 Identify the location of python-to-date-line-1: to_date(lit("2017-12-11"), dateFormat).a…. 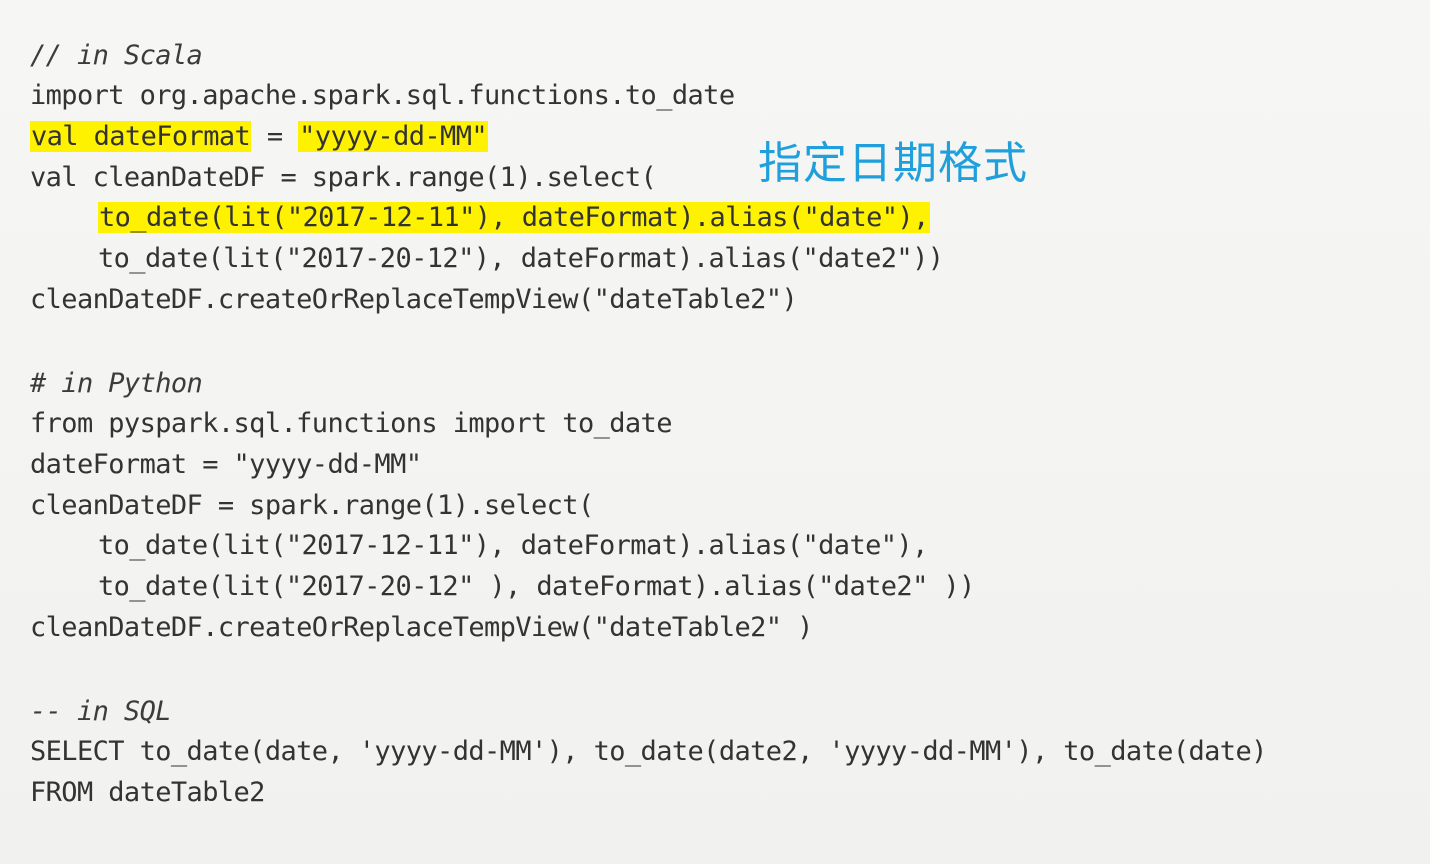
(513, 545).